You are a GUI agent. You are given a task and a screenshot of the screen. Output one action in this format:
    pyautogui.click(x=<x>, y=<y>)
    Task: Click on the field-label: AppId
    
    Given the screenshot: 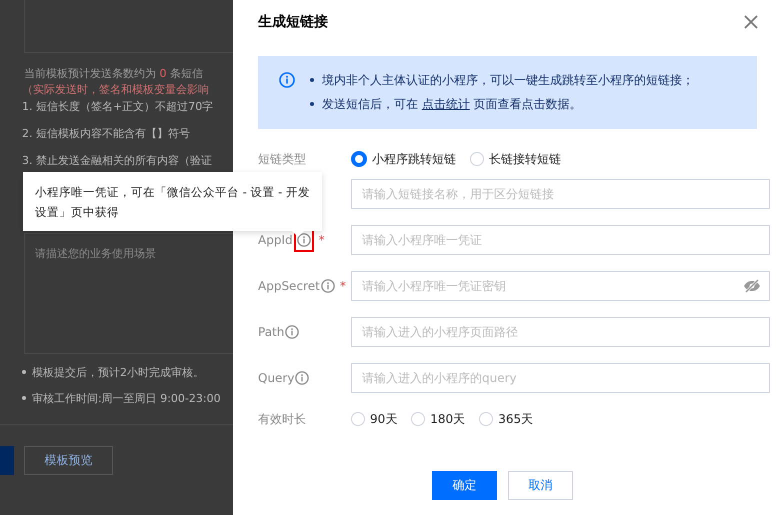 What is the action you would take?
    pyautogui.click(x=275, y=240)
    